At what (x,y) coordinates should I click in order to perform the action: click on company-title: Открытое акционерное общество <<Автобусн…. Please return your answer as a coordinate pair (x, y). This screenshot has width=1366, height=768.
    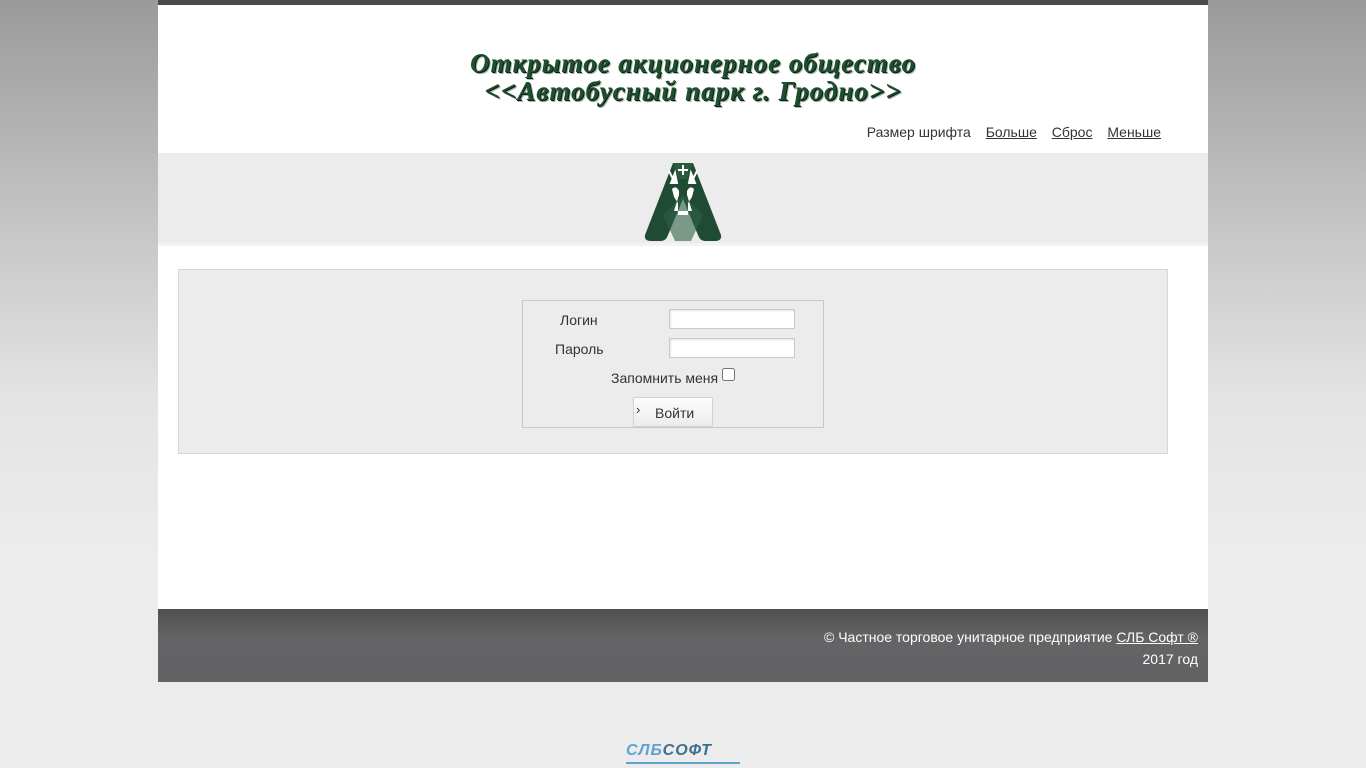
    Looking at the image, I should click on (693, 77).